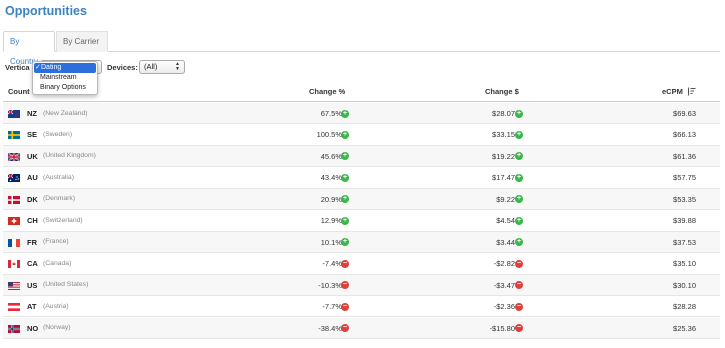 This screenshot has height=348, width=725. I want to click on verticals-dropdown-menu: ✓ Dating Mainstream Binary Options, so click(65, 78).